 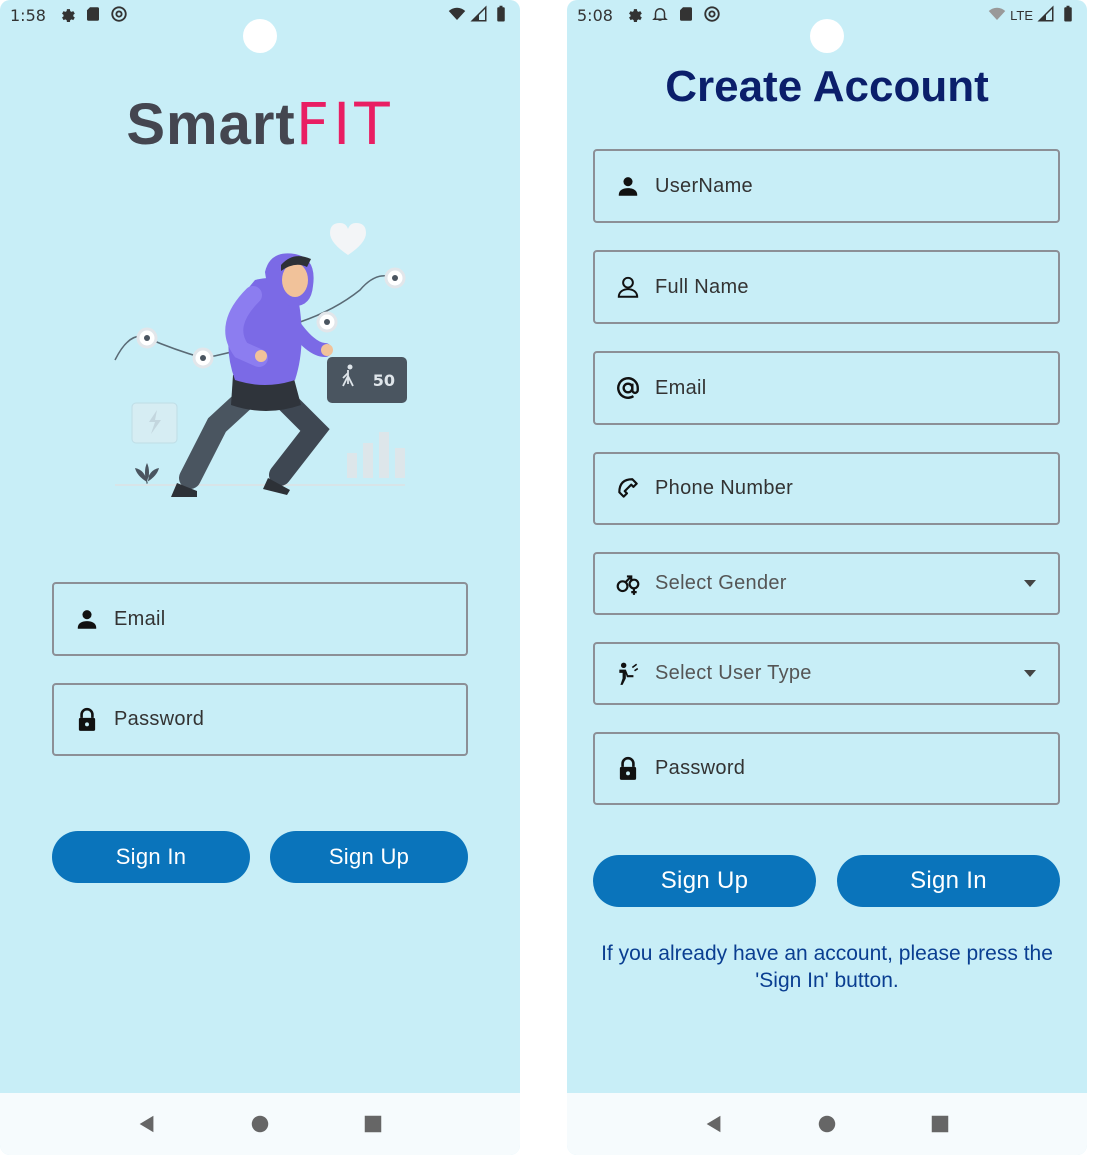 I want to click on gender-select: Select Gender, so click(x=826, y=583).